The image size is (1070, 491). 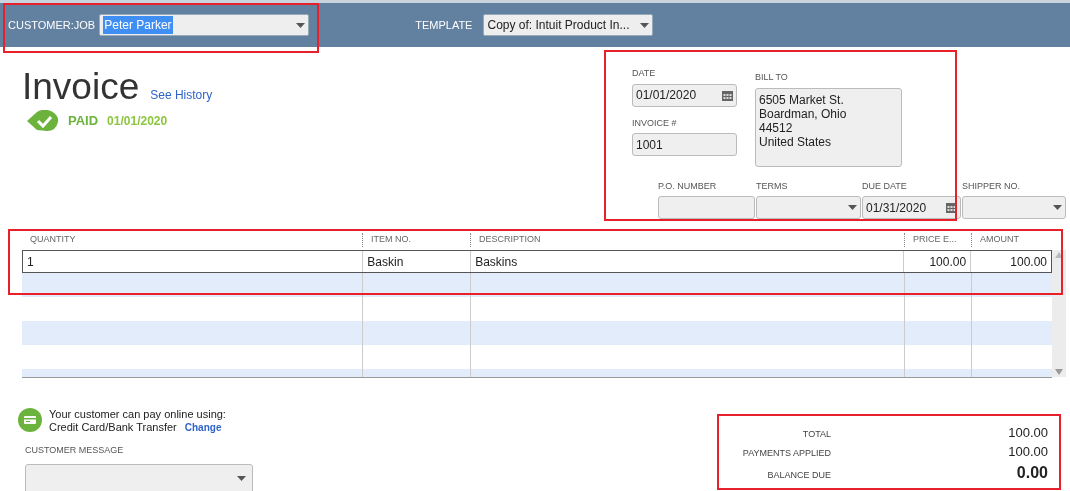 What do you see at coordinates (798, 475) in the screenshot?
I see `total-label: BALANCE DUE` at bounding box center [798, 475].